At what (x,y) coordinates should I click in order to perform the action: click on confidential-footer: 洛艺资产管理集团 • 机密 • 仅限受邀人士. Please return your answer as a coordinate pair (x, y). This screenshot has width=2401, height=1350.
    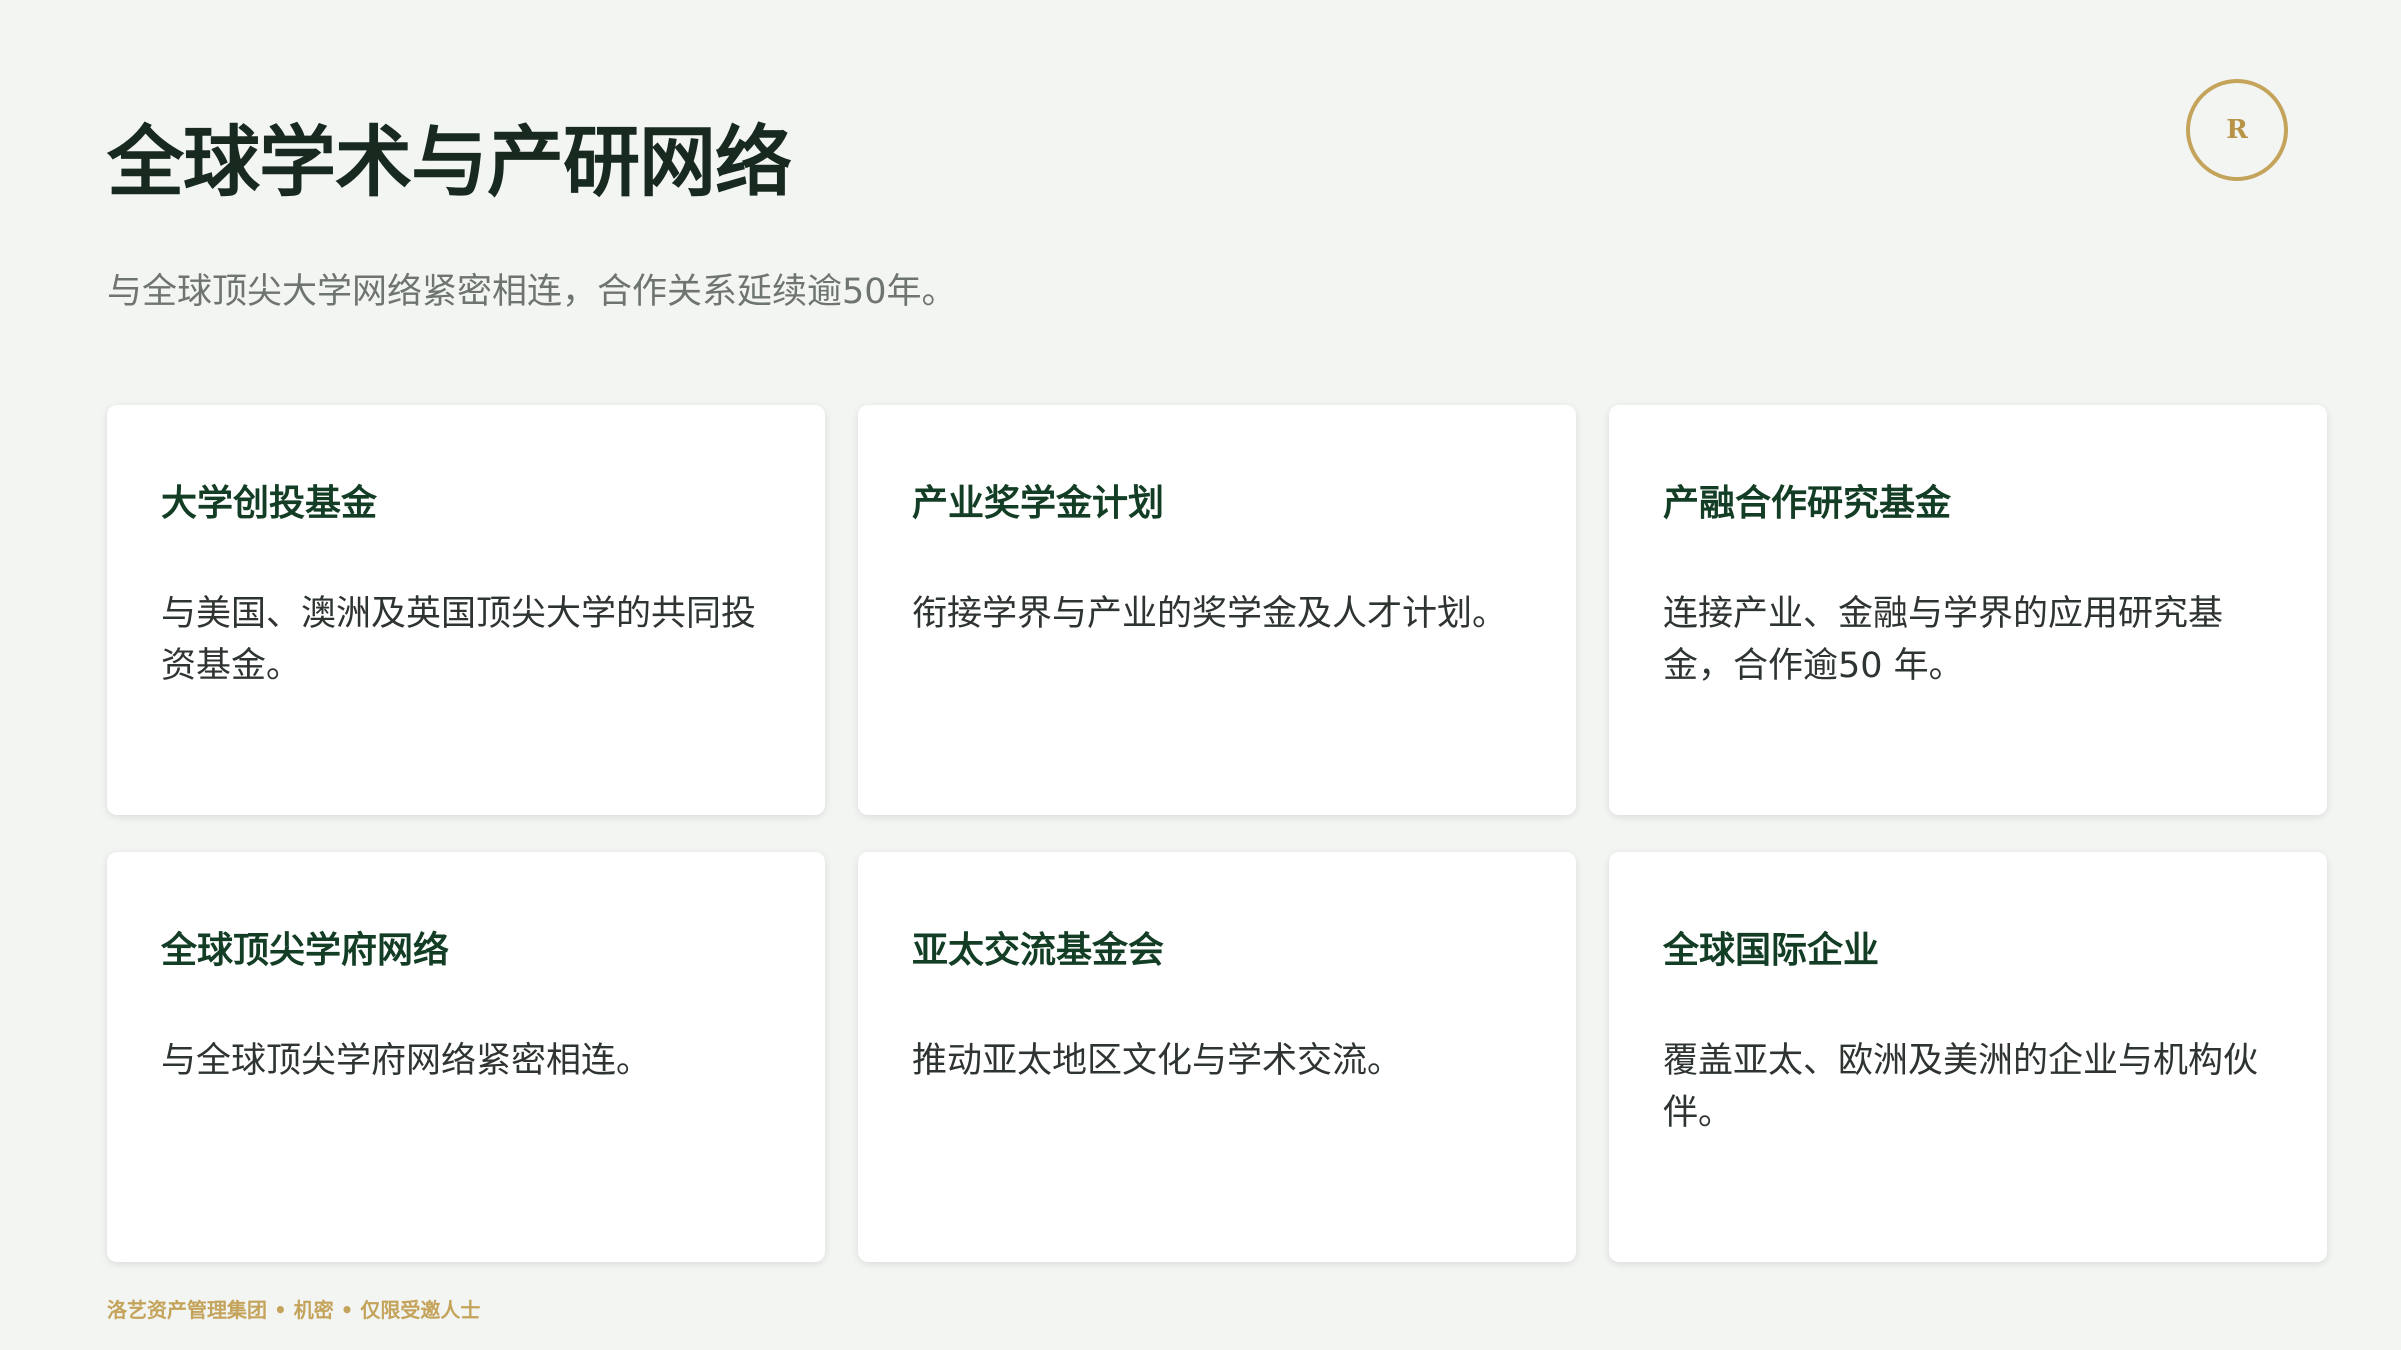
    Looking at the image, I should click on (294, 1310).